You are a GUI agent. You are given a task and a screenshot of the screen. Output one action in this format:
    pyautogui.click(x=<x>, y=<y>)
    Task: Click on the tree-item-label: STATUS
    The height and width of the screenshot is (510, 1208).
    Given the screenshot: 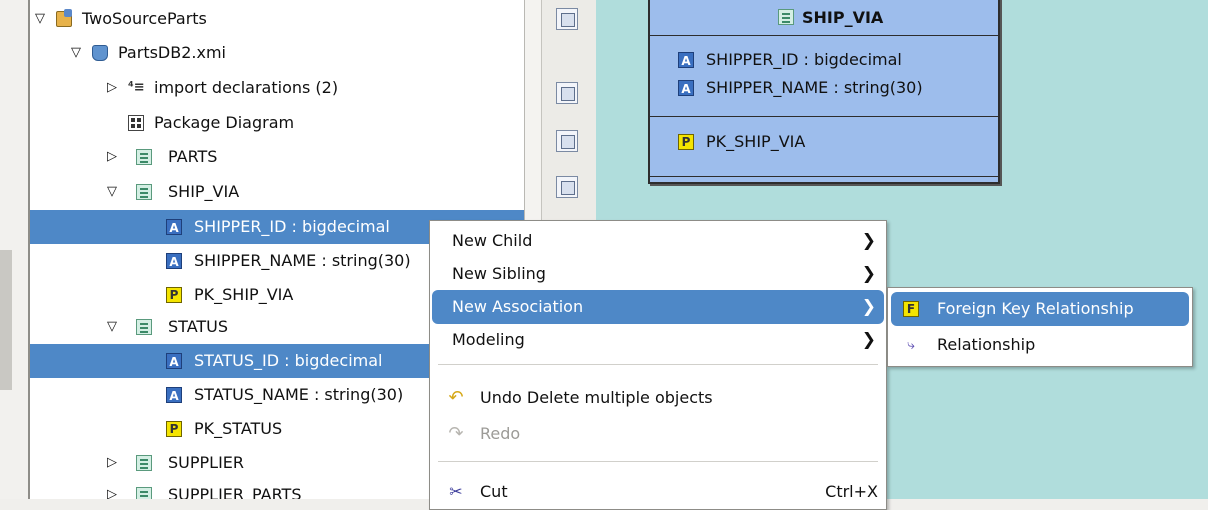 What is the action you would take?
    pyautogui.click(x=198, y=326)
    